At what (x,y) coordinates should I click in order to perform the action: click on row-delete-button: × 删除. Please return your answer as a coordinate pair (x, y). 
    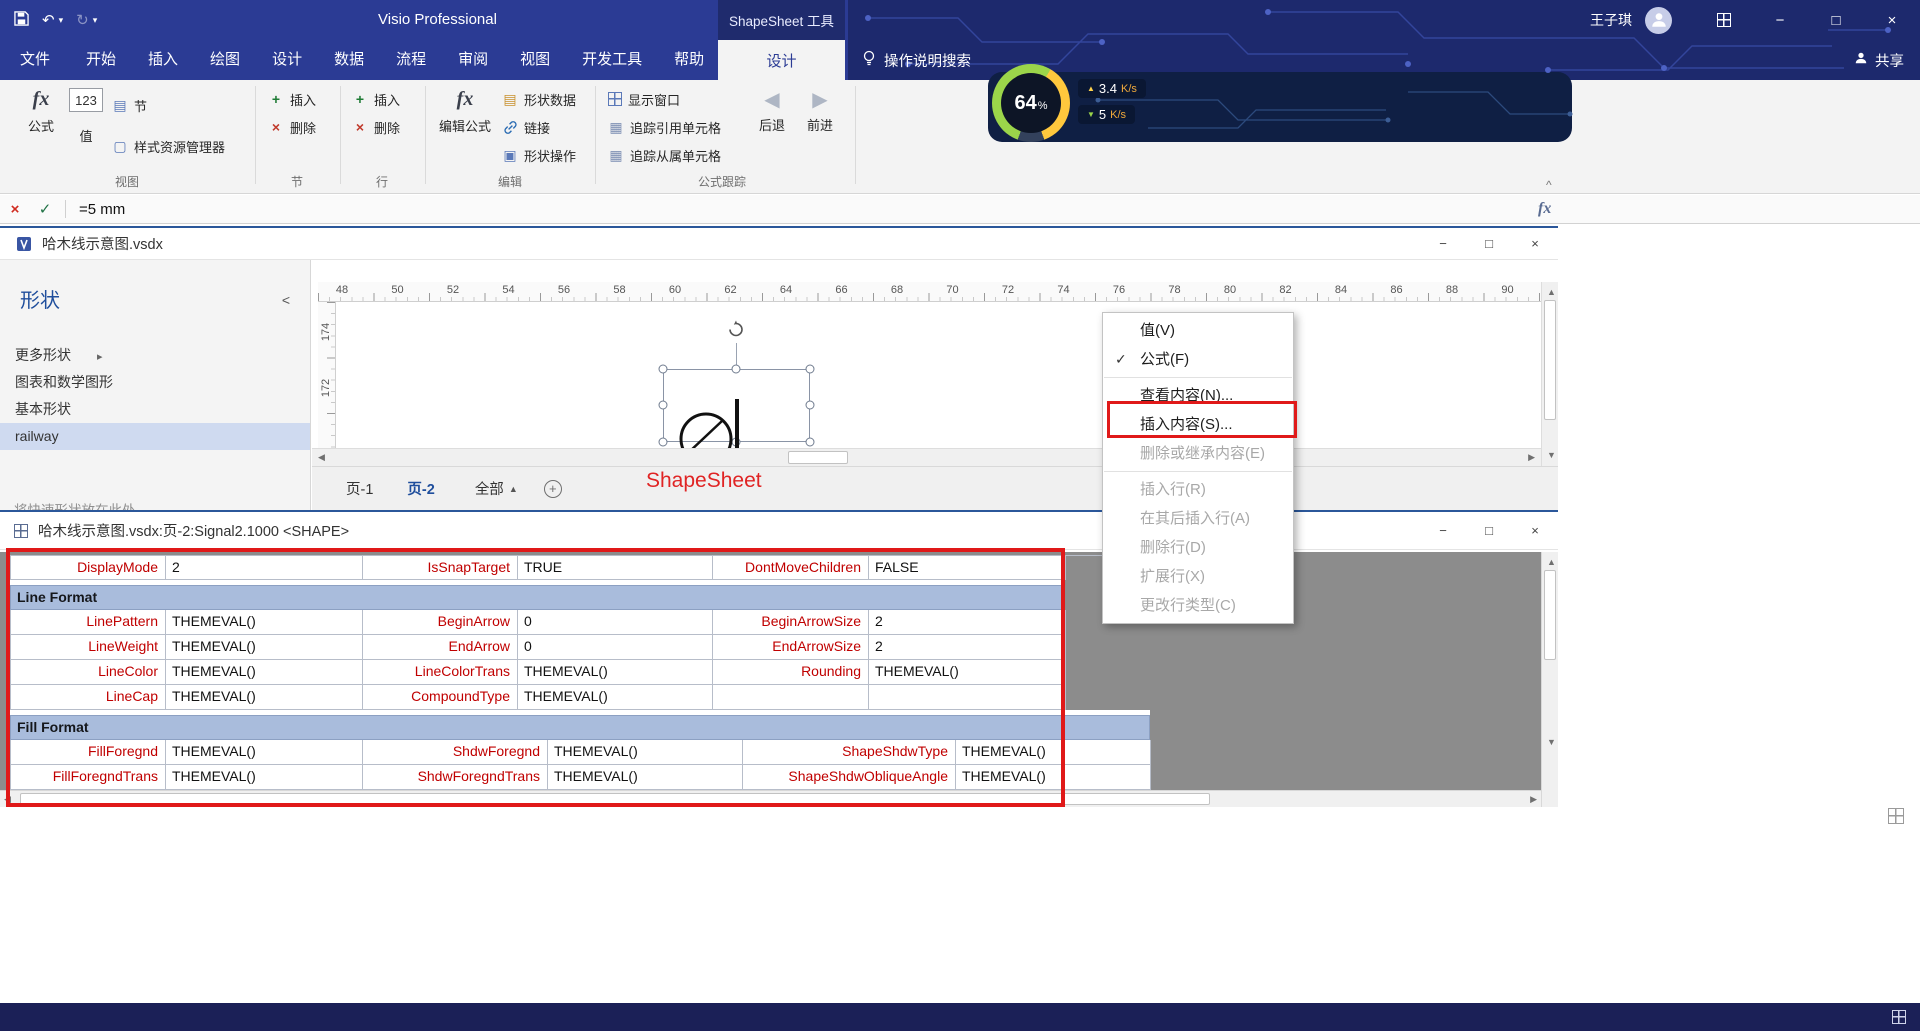
    Looking at the image, I should click on (376, 127).